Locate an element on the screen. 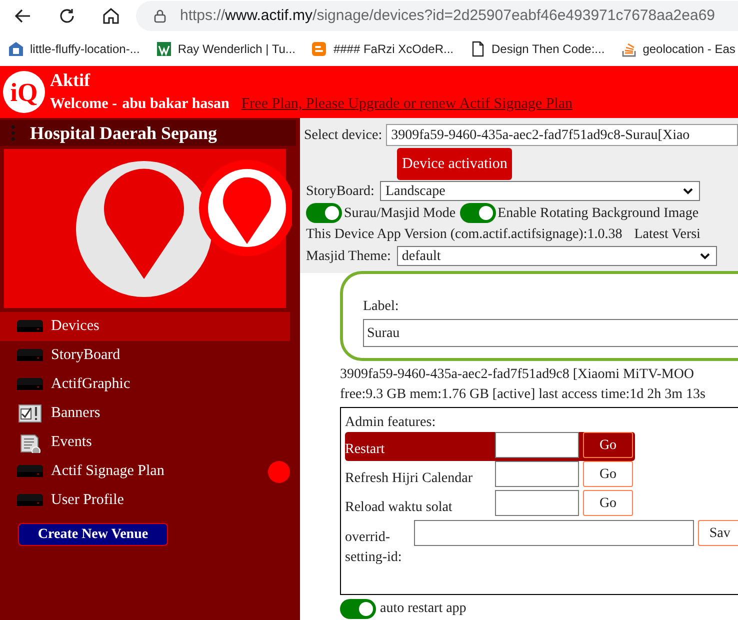 The width and height of the screenshot is (738, 620). admin-row: Refresh Hijri Calendar Go is located at coordinates (490, 475).